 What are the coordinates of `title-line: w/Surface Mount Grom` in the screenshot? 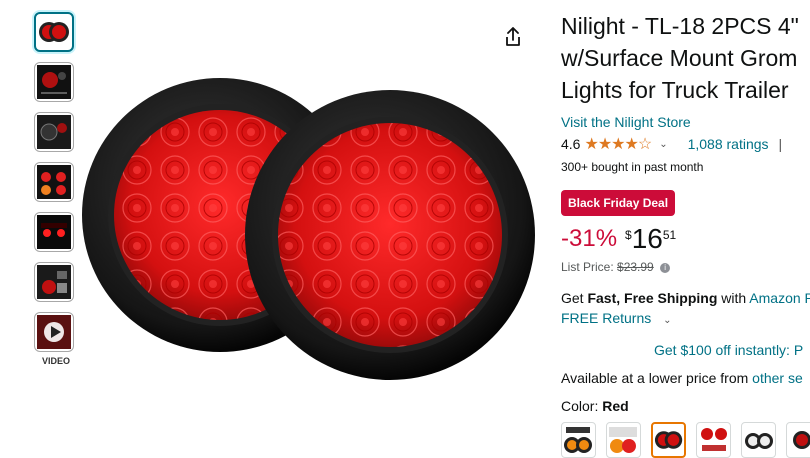 It's located at (685, 58).